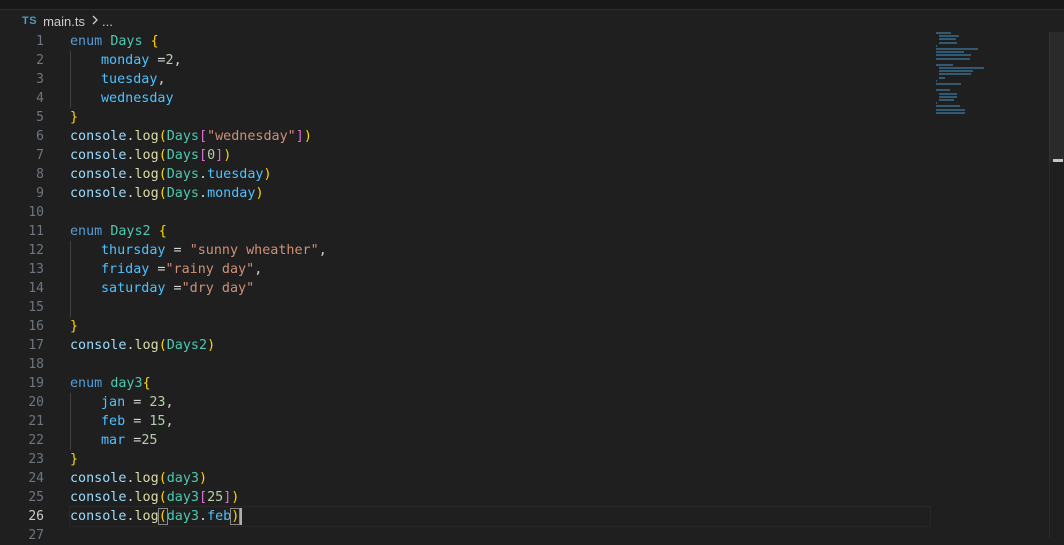 This screenshot has width=1064, height=545. What do you see at coordinates (500, 440) in the screenshot?
I see `code-line: mar =25` at bounding box center [500, 440].